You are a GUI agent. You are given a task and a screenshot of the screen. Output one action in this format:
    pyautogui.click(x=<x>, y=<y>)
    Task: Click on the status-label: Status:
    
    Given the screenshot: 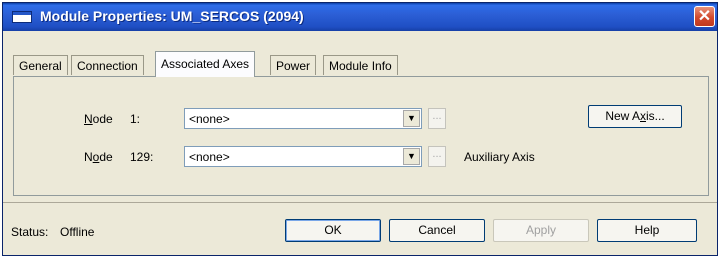 What is the action you would take?
    pyautogui.click(x=30, y=232)
    